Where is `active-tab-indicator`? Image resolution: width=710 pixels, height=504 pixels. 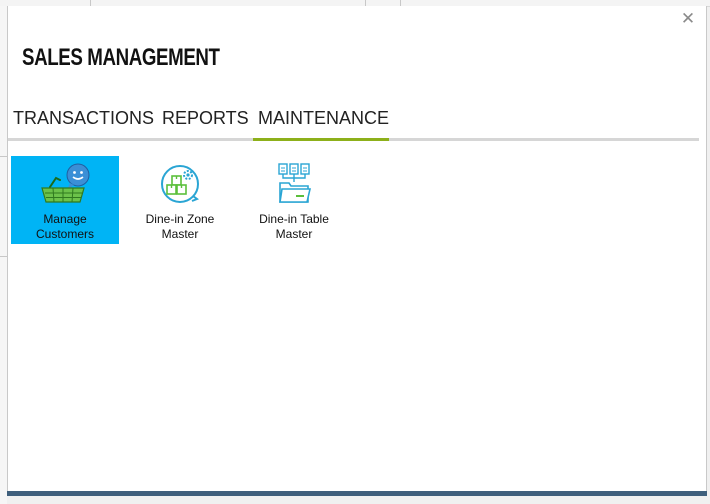 active-tab-indicator is located at coordinates (321, 139).